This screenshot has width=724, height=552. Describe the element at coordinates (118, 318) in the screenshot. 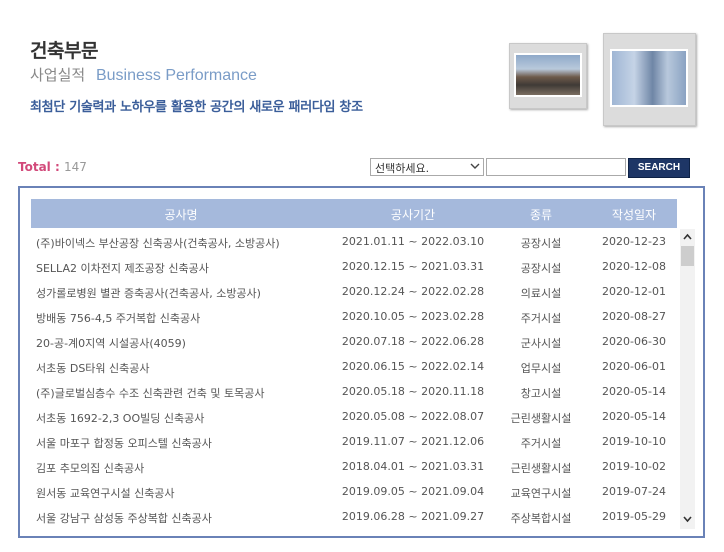

I see `project-name-cell: 방배동 756-4,5 주거복합 신축공사` at that location.